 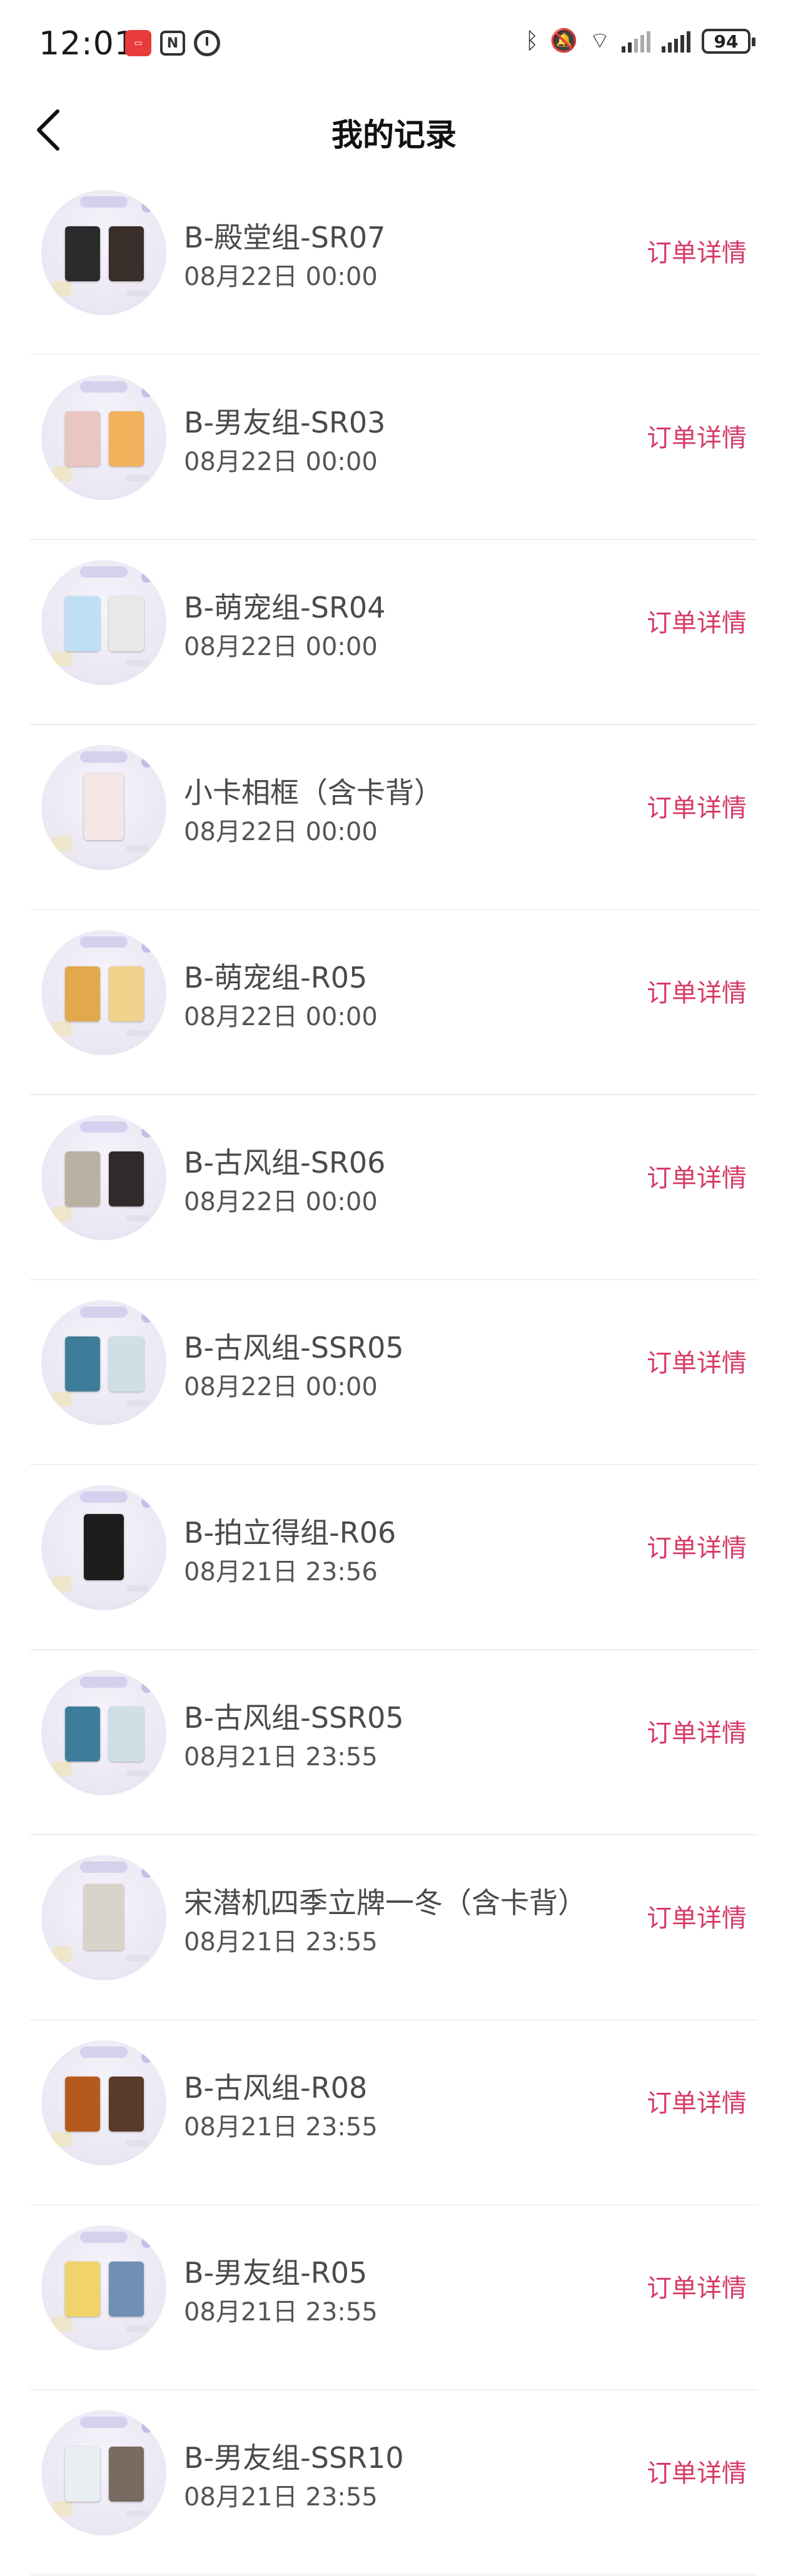 I want to click on record-row: B-男友组-R05 08月21日 23:55 订单详情, so click(x=394, y=2297).